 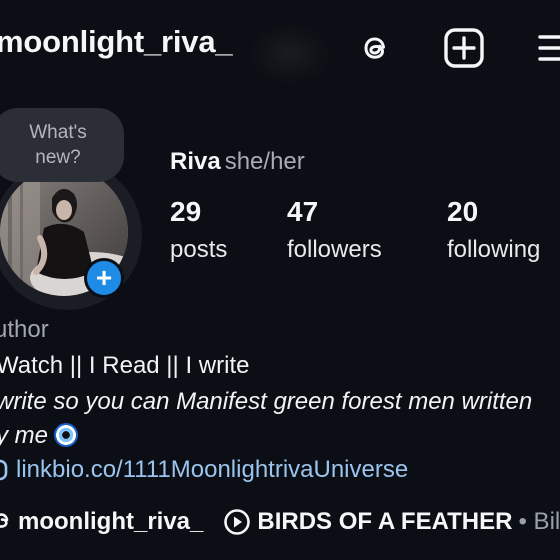 What do you see at coordinates (302, 212) in the screenshot?
I see `followers-count: 47` at bounding box center [302, 212].